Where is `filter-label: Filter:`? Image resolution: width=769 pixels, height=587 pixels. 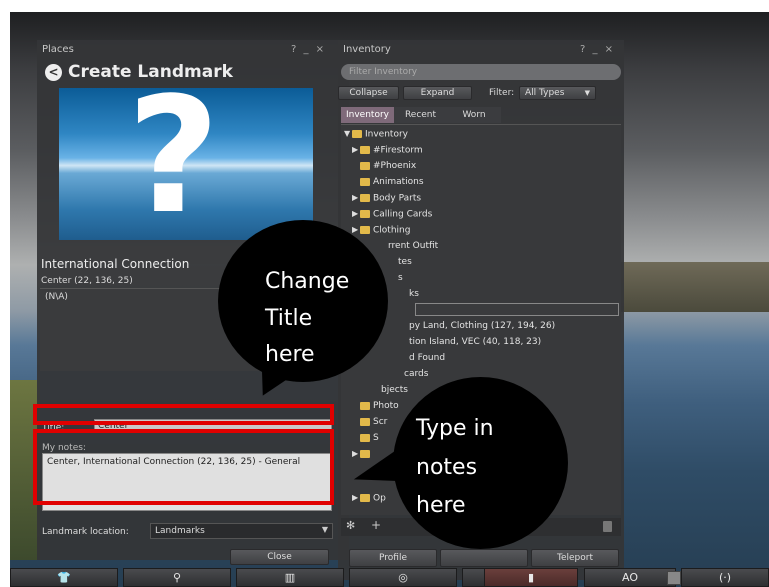
filter-label: Filter: is located at coordinates (502, 93).